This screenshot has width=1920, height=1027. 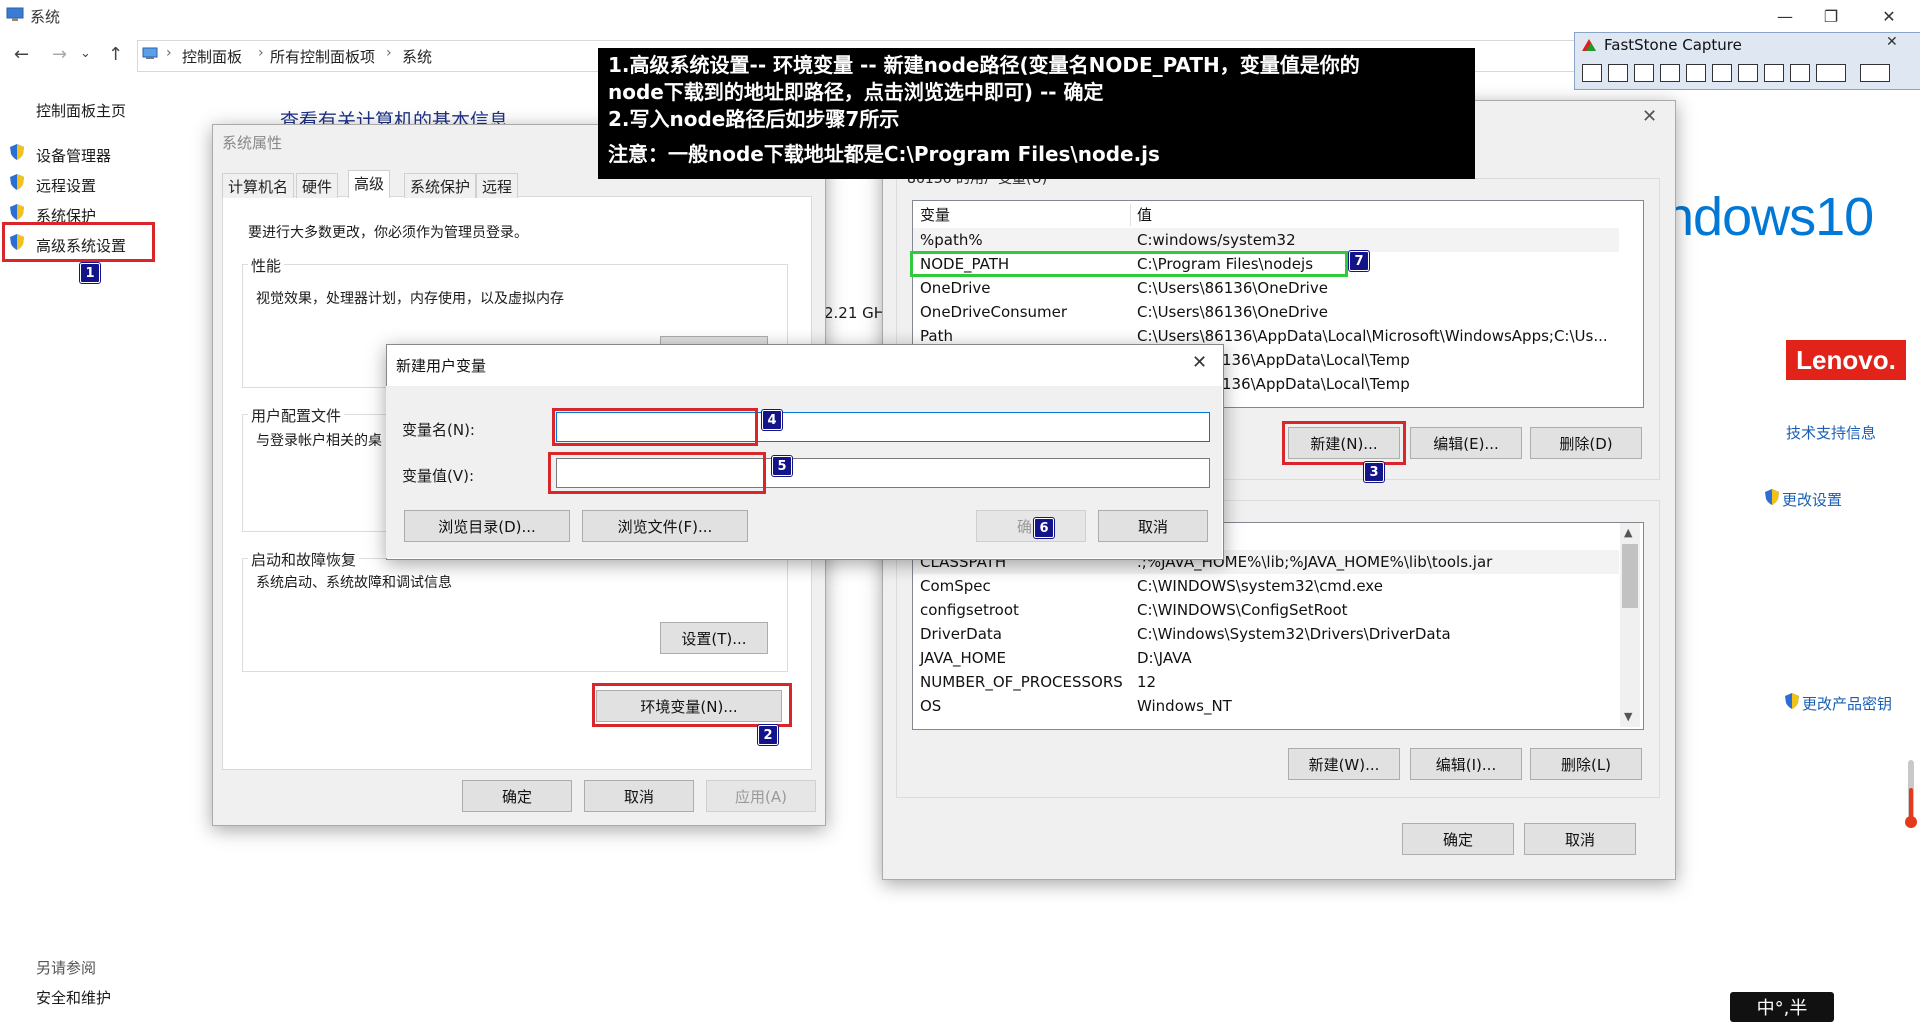 What do you see at coordinates (1847, 703) in the screenshot?
I see `change-product-key-link: 更改产品密钥` at bounding box center [1847, 703].